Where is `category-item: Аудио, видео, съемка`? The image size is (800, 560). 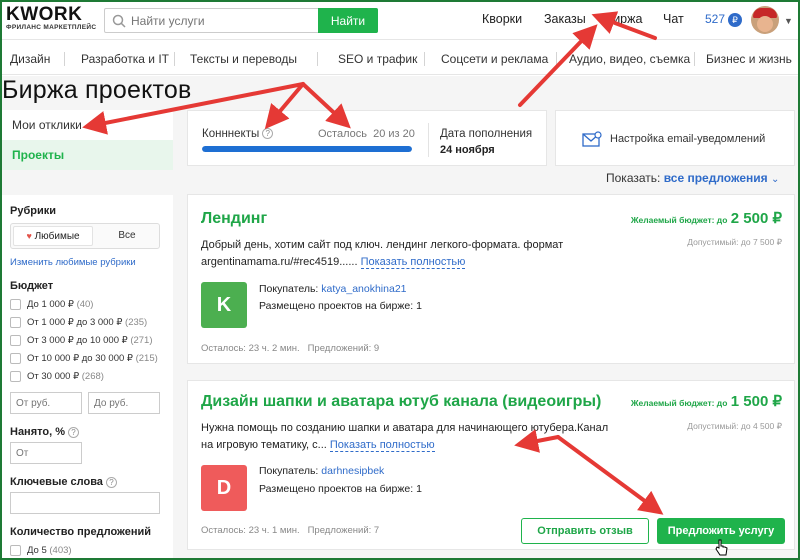
category-item: Аудио, видео, съемка is located at coordinates (629, 59).